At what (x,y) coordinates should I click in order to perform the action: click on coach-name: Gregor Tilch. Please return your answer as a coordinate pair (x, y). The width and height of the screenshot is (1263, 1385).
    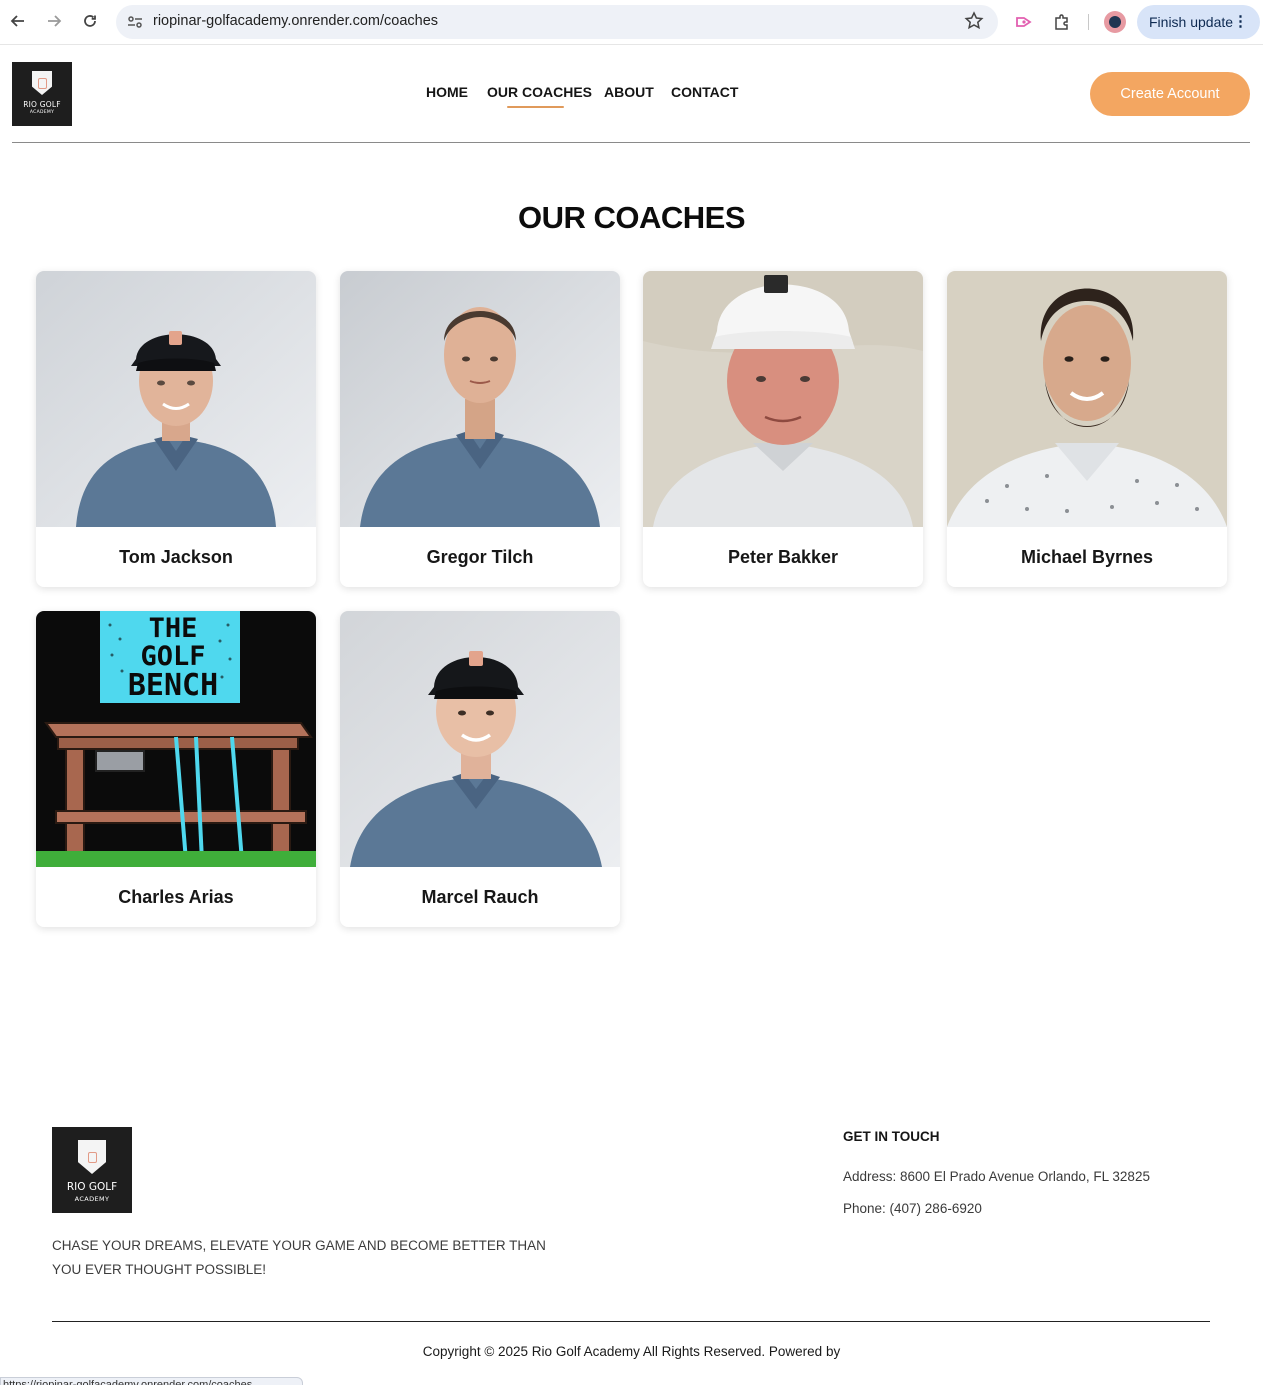
    Looking at the image, I should click on (480, 556).